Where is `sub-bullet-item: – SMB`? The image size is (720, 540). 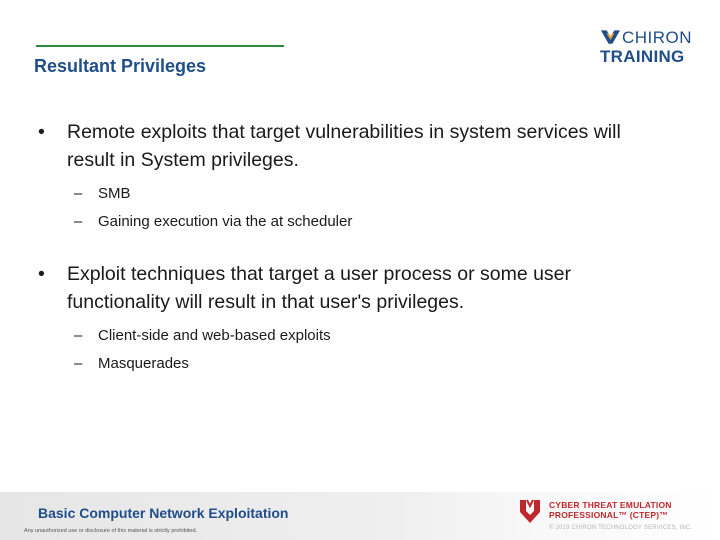 sub-bullet-item: – SMB is located at coordinates (376, 194).